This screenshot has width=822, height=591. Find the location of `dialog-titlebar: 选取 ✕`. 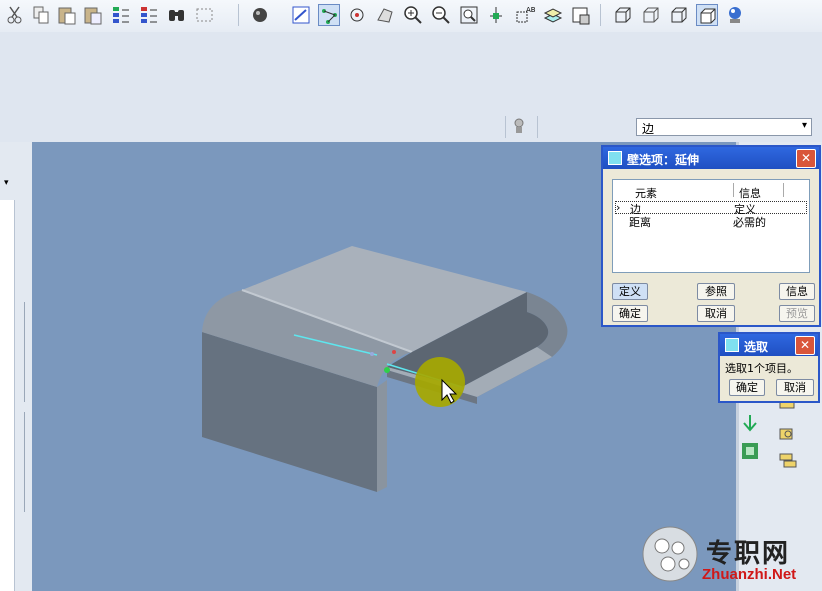

dialog-titlebar: 选取 ✕ is located at coordinates (769, 345).